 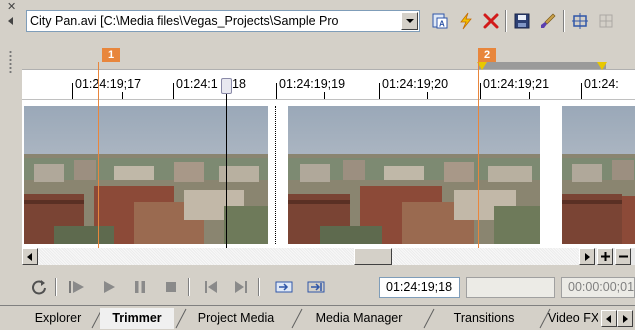 I want to click on tab-trimmer: Trimmer, so click(x=137, y=318).